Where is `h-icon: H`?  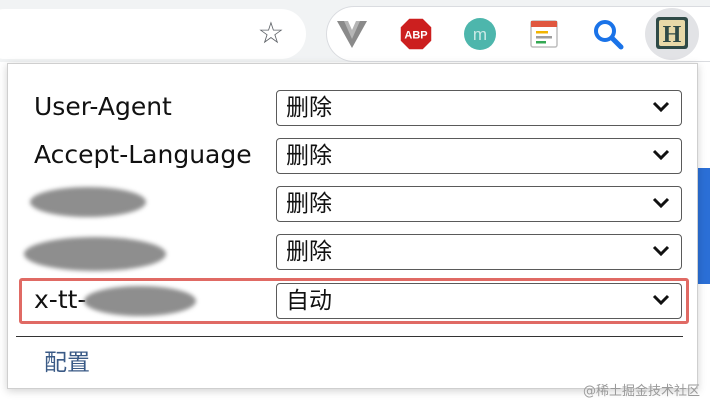 h-icon: H is located at coordinates (672, 33).